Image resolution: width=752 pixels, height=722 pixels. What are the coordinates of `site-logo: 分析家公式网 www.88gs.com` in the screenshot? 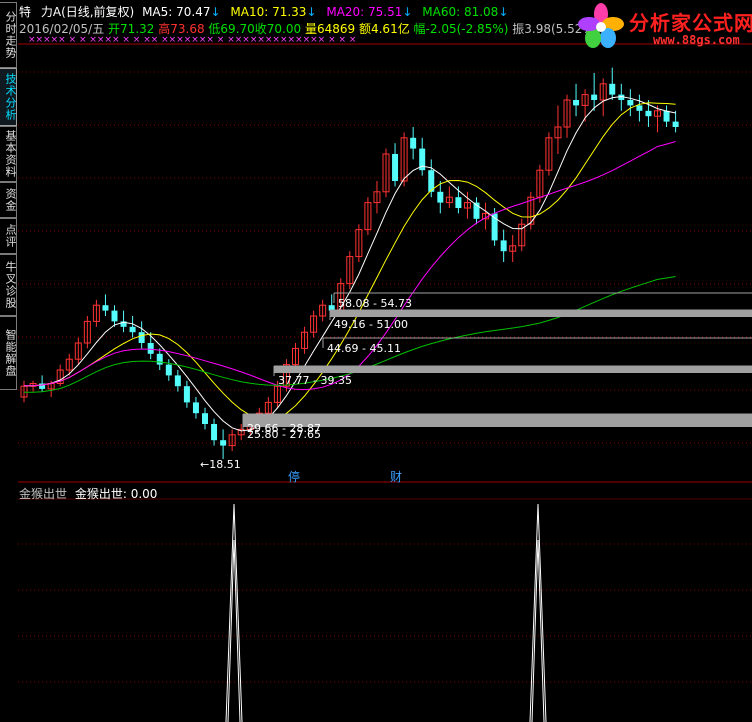 It's located at (662, 26).